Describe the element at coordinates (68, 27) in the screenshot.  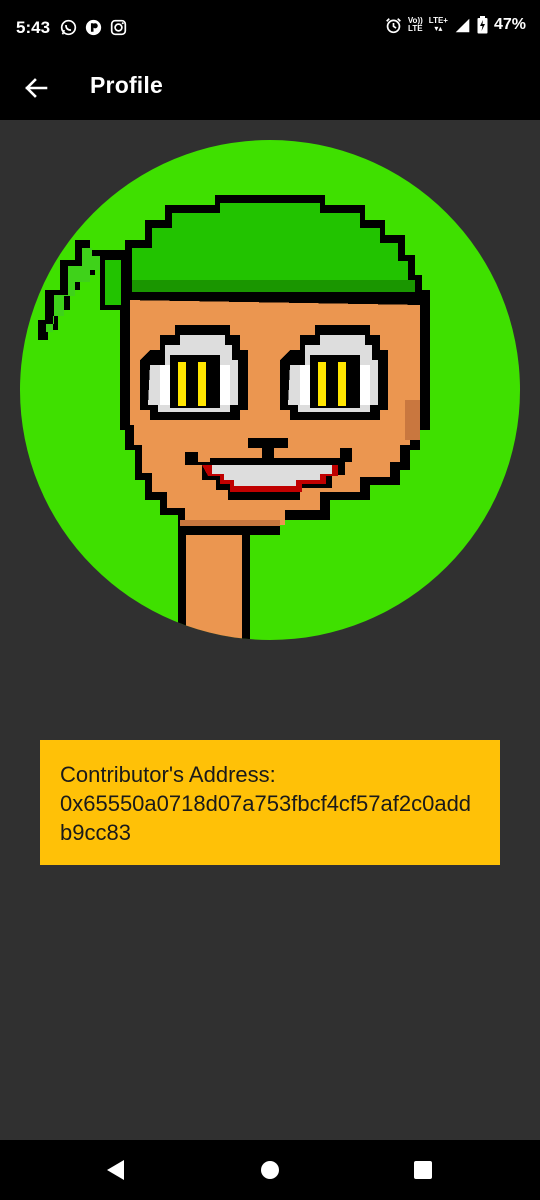
I see `whatsapp-icon` at that location.